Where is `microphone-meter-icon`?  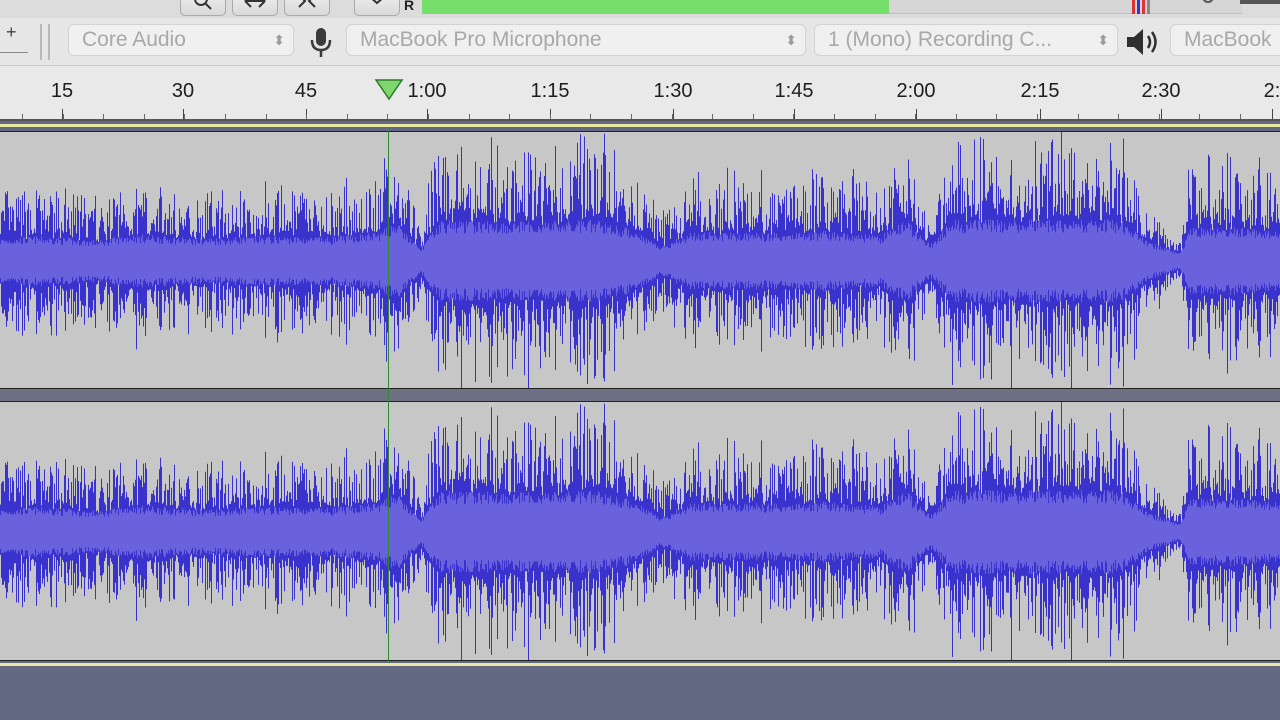
microphone-meter-icon is located at coordinates (1208, 1).